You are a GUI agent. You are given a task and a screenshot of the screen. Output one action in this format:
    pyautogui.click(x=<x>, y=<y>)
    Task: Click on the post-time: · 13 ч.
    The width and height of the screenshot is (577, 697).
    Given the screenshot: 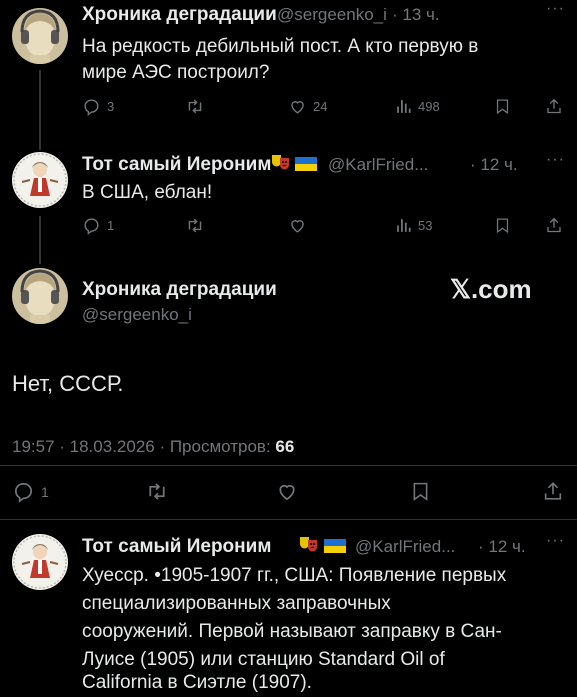 What is the action you would take?
    pyautogui.click(x=416, y=15)
    